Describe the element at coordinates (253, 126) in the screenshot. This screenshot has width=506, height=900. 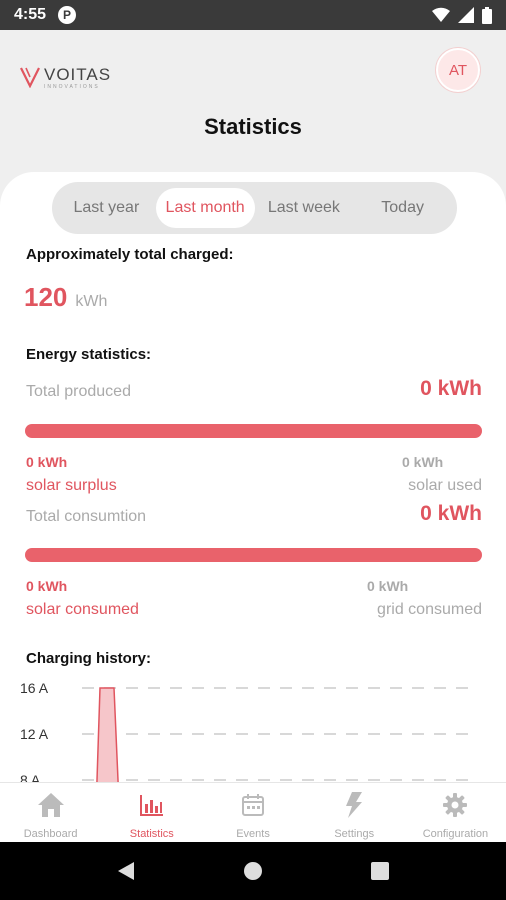
I see `page-title: Statistics` at that location.